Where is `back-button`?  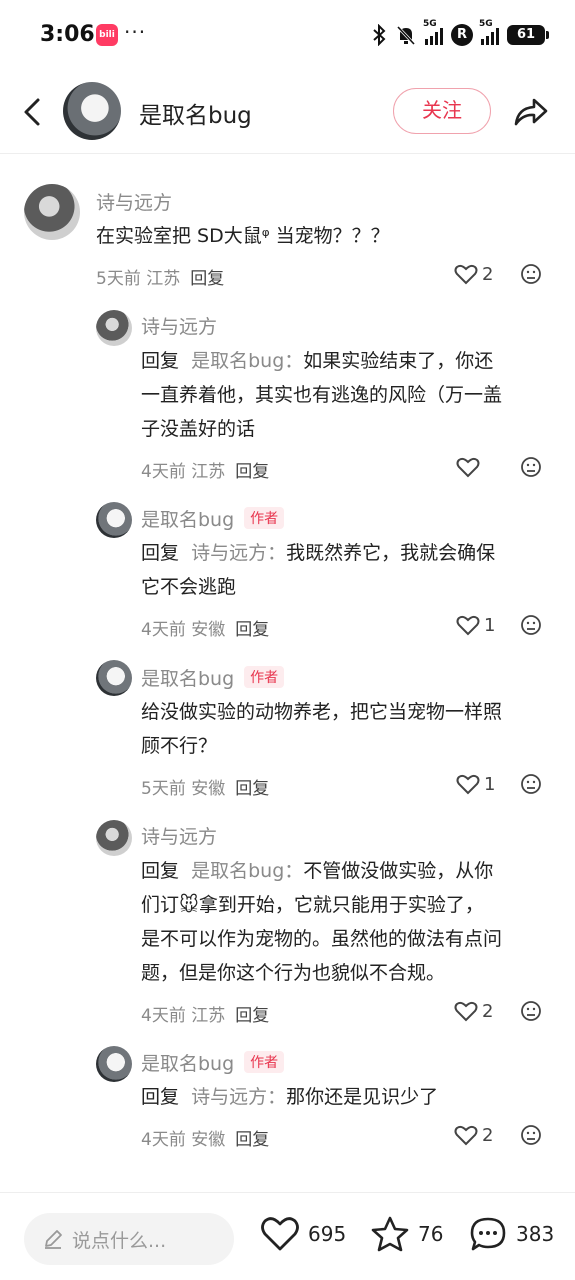 back-button is located at coordinates (34, 112).